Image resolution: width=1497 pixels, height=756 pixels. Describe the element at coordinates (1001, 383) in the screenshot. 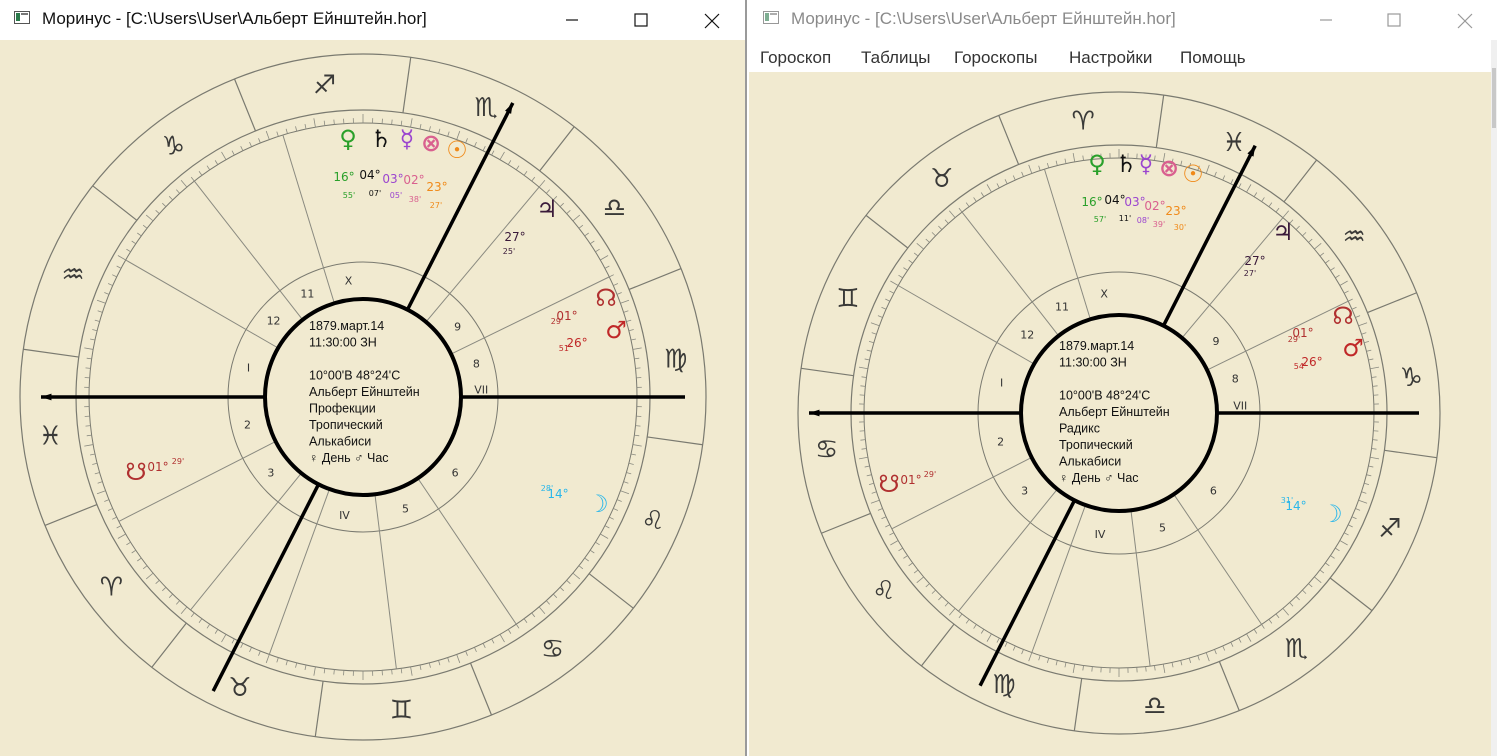

I see `house-number: I` at that location.